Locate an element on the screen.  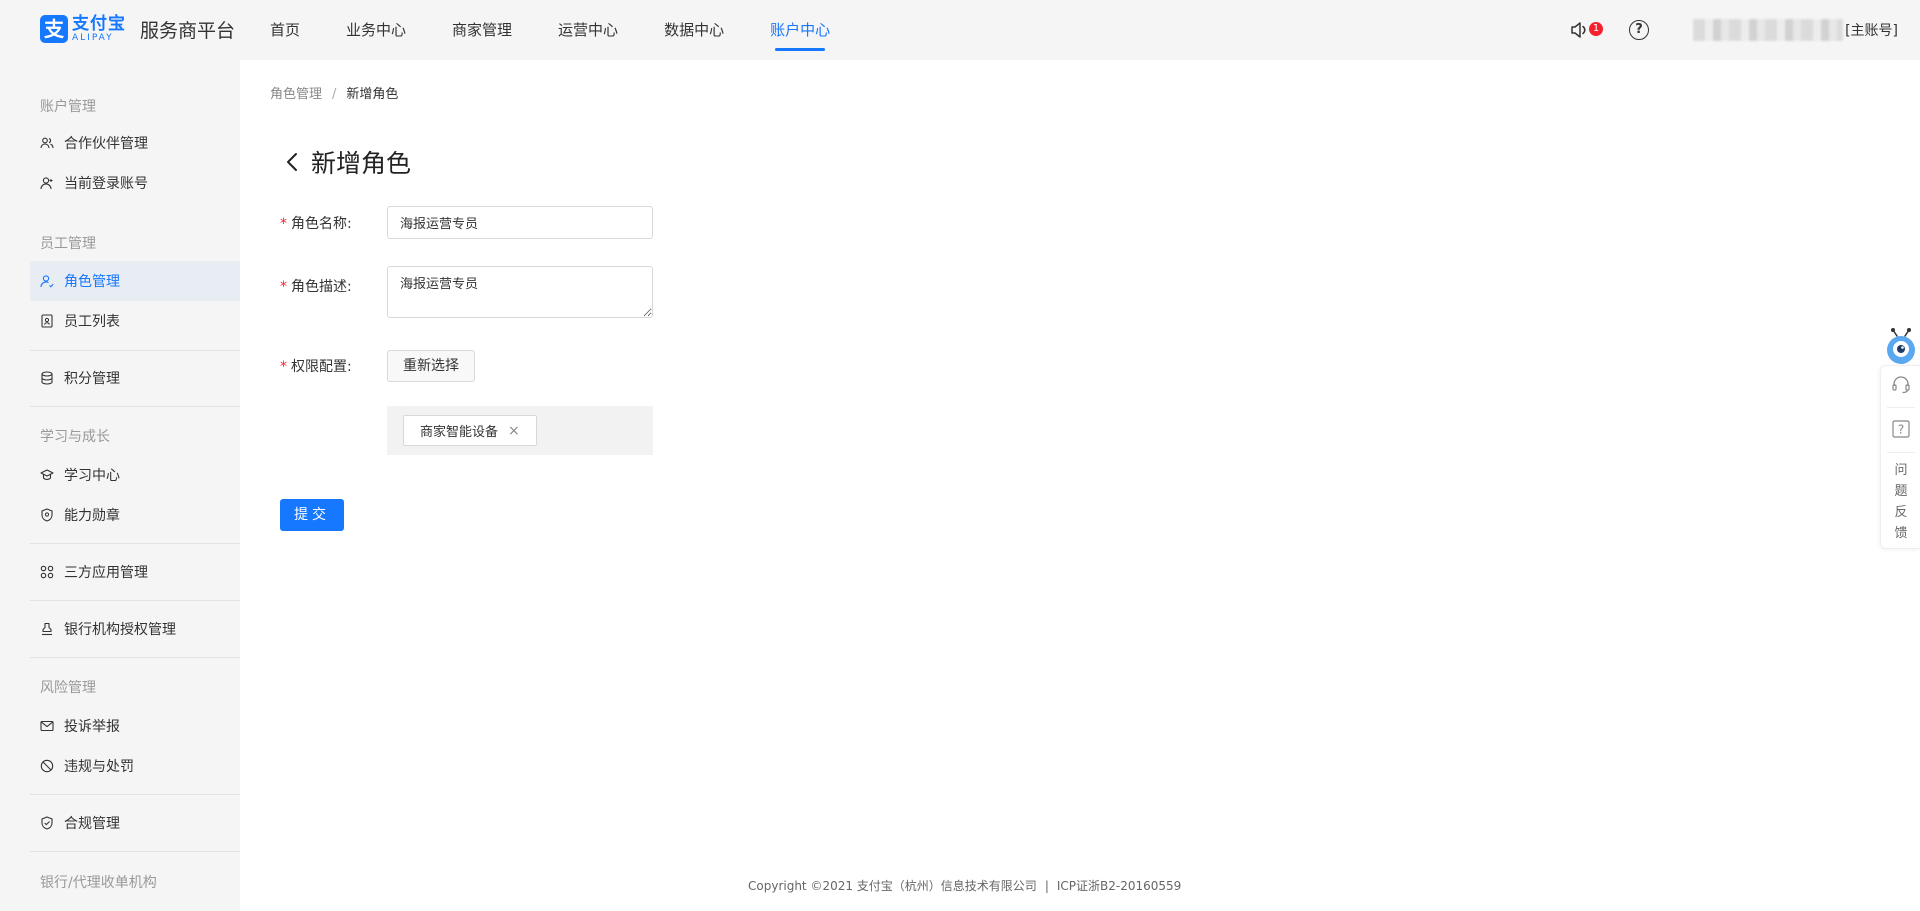
role-name-label: * 角色名称: is located at coordinates (316, 223).